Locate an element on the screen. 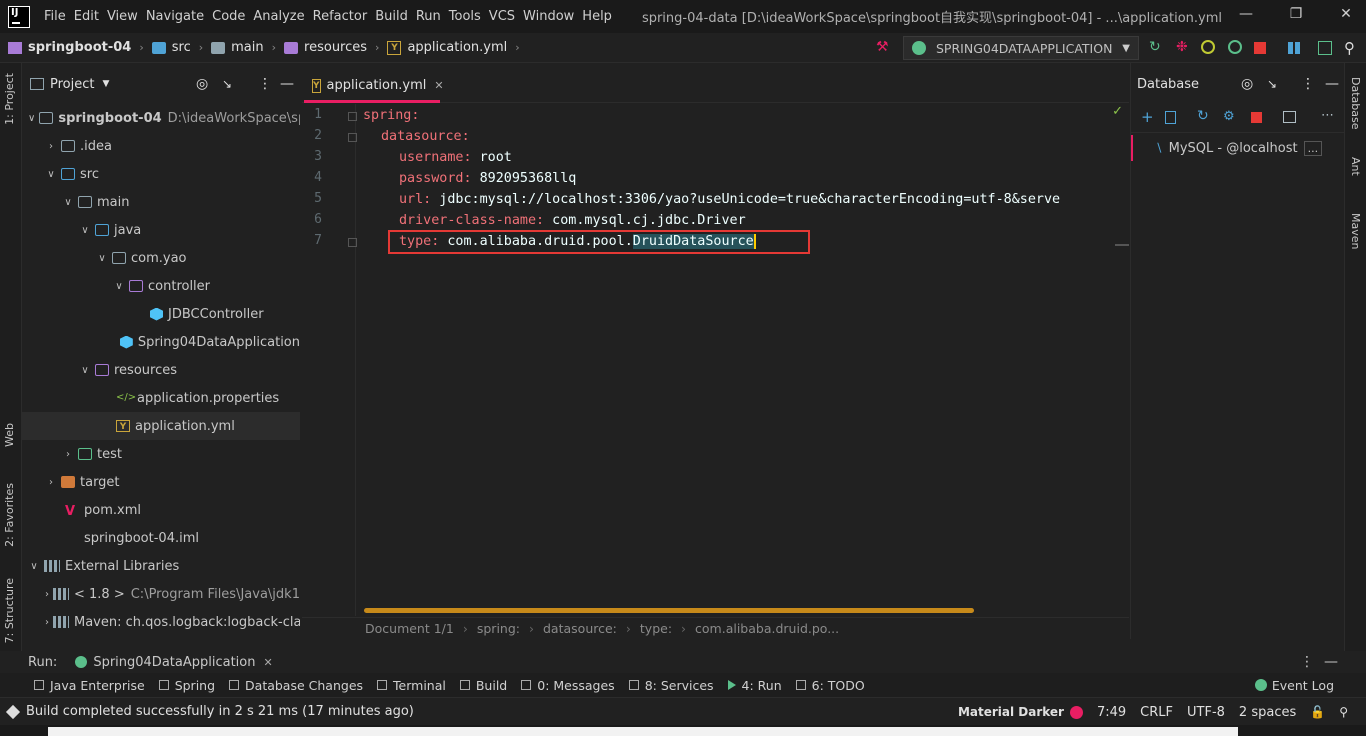 This screenshot has height=736, width=1366. editor-breadcrumb-item: type: is located at coordinates (656, 628).